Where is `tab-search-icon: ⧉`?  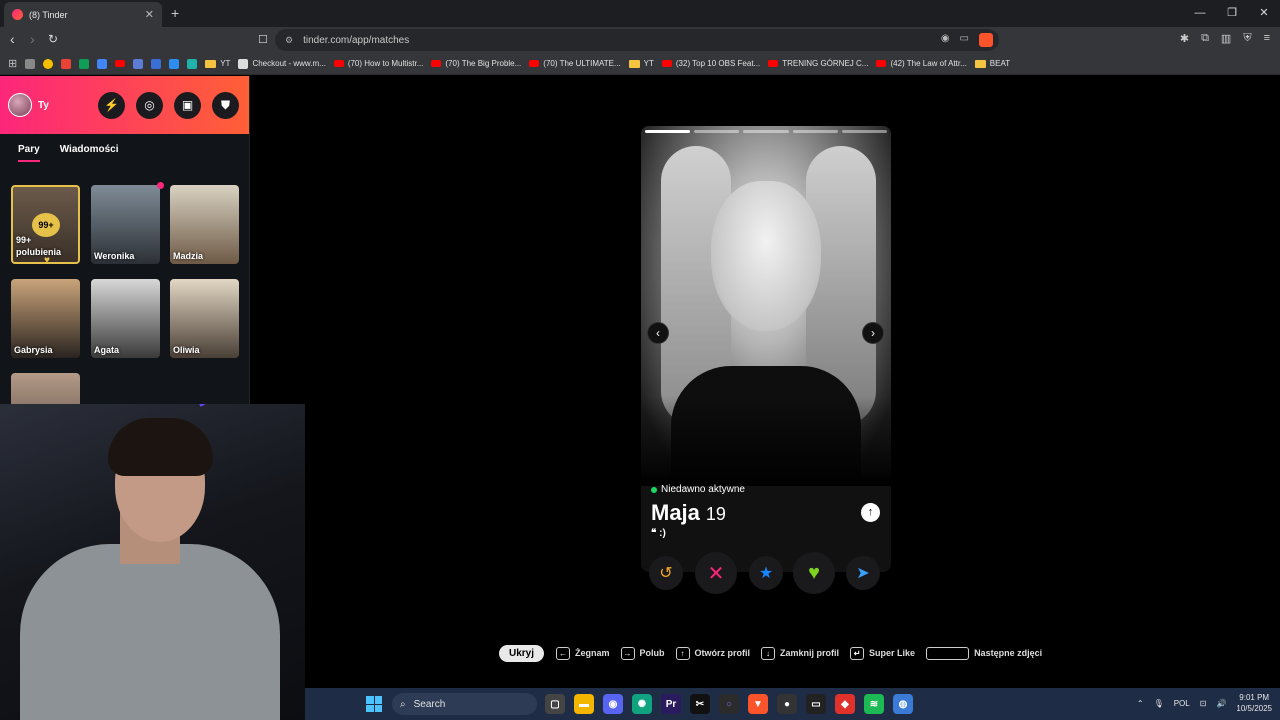 tab-search-icon: ⧉ is located at coordinates (1205, 38).